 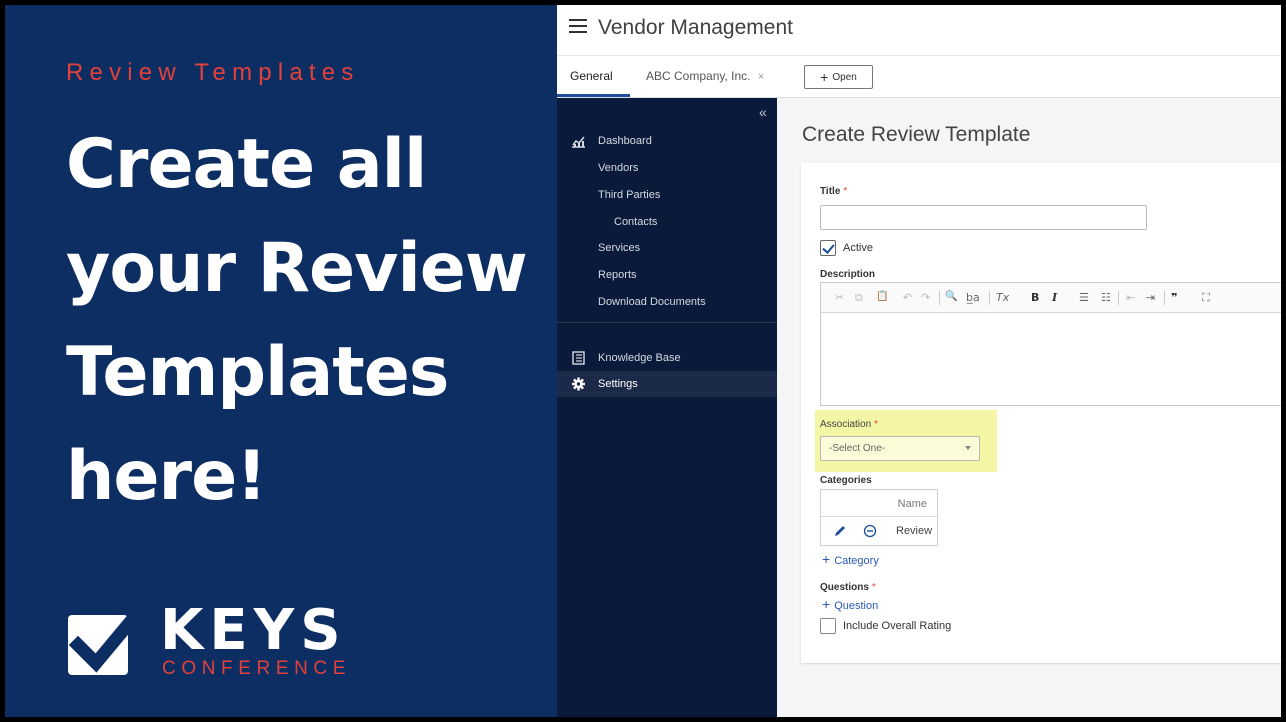 What do you see at coordinates (667, 248) in the screenshot?
I see `sidebar-item-services: Services` at bounding box center [667, 248].